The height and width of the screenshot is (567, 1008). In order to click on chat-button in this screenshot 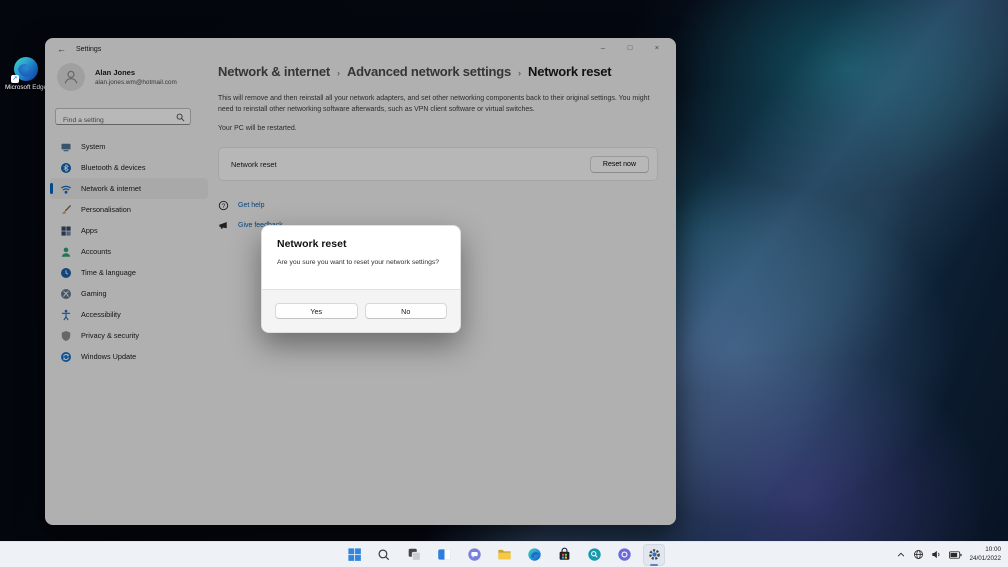, I will do `click(474, 555)`.